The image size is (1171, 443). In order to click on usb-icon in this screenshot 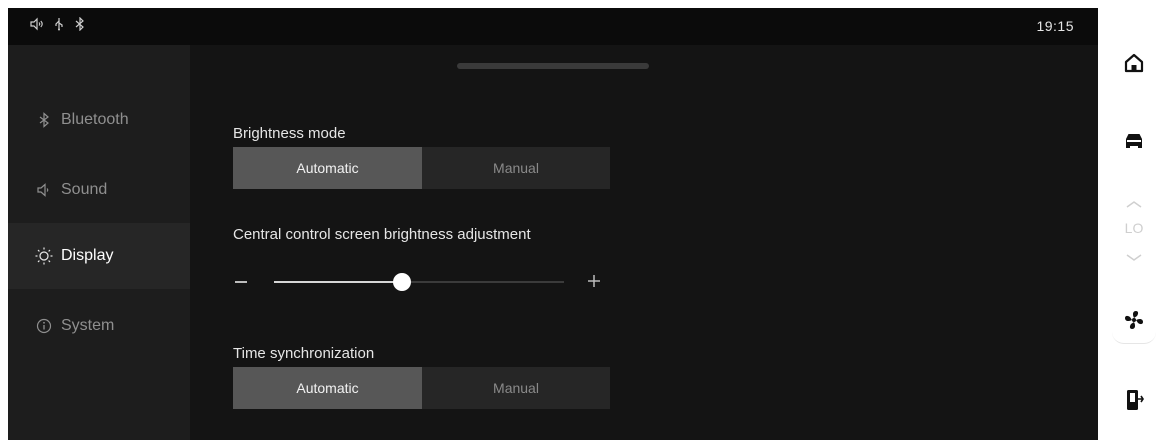, I will do `click(59, 24)`.